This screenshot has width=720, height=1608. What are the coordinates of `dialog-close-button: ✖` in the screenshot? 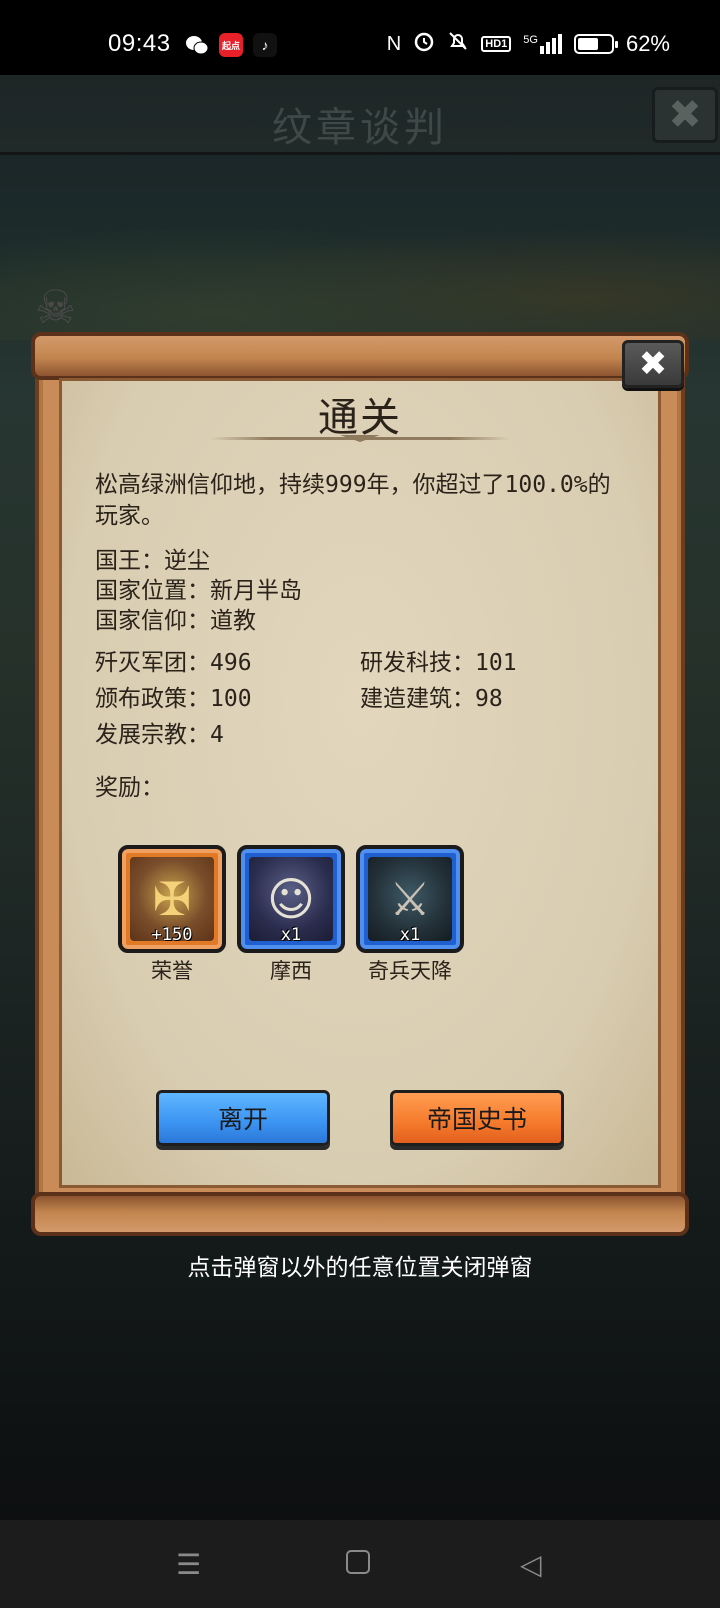 It's located at (653, 364).